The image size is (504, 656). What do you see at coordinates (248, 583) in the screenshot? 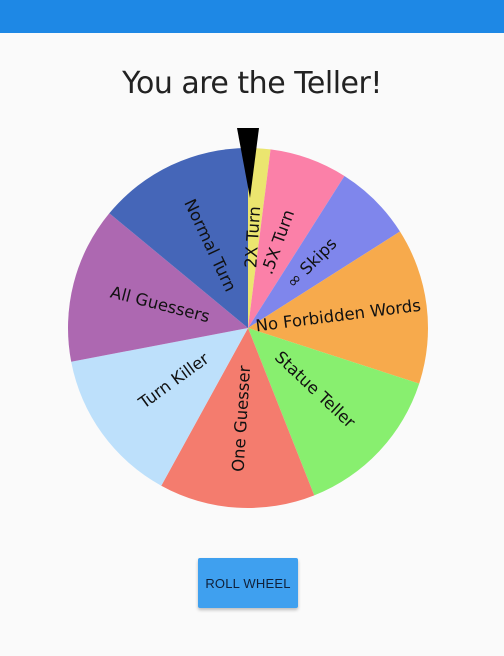
I see `roll-wheel-button: ROLL WHEEL` at bounding box center [248, 583].